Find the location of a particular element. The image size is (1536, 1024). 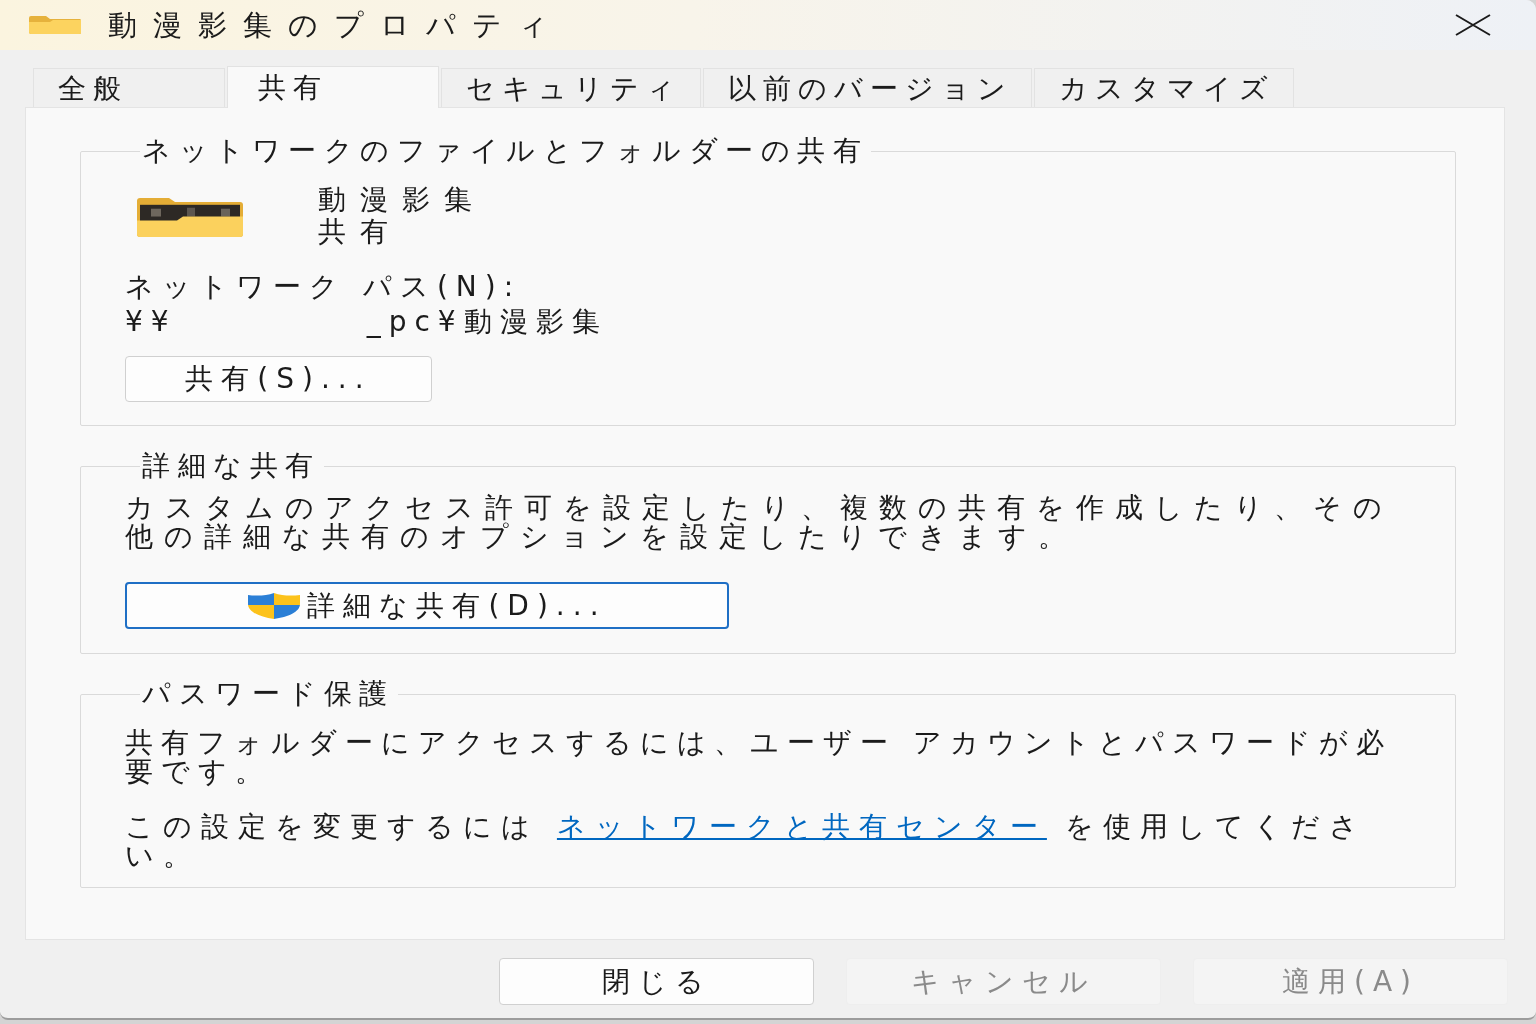

tab: カスタマイズ is located at coordinates (1164, 87).